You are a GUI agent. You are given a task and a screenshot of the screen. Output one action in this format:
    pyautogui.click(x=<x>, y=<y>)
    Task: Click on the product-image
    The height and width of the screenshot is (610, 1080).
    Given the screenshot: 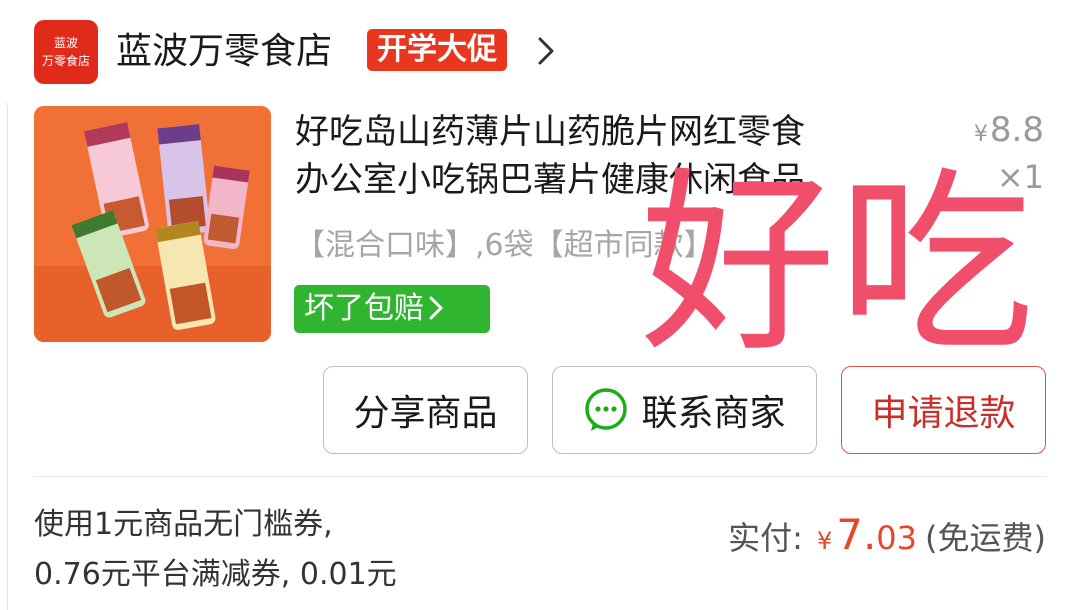 What is the action you would take?
    pyautogui.click(x=152, y=224)
    